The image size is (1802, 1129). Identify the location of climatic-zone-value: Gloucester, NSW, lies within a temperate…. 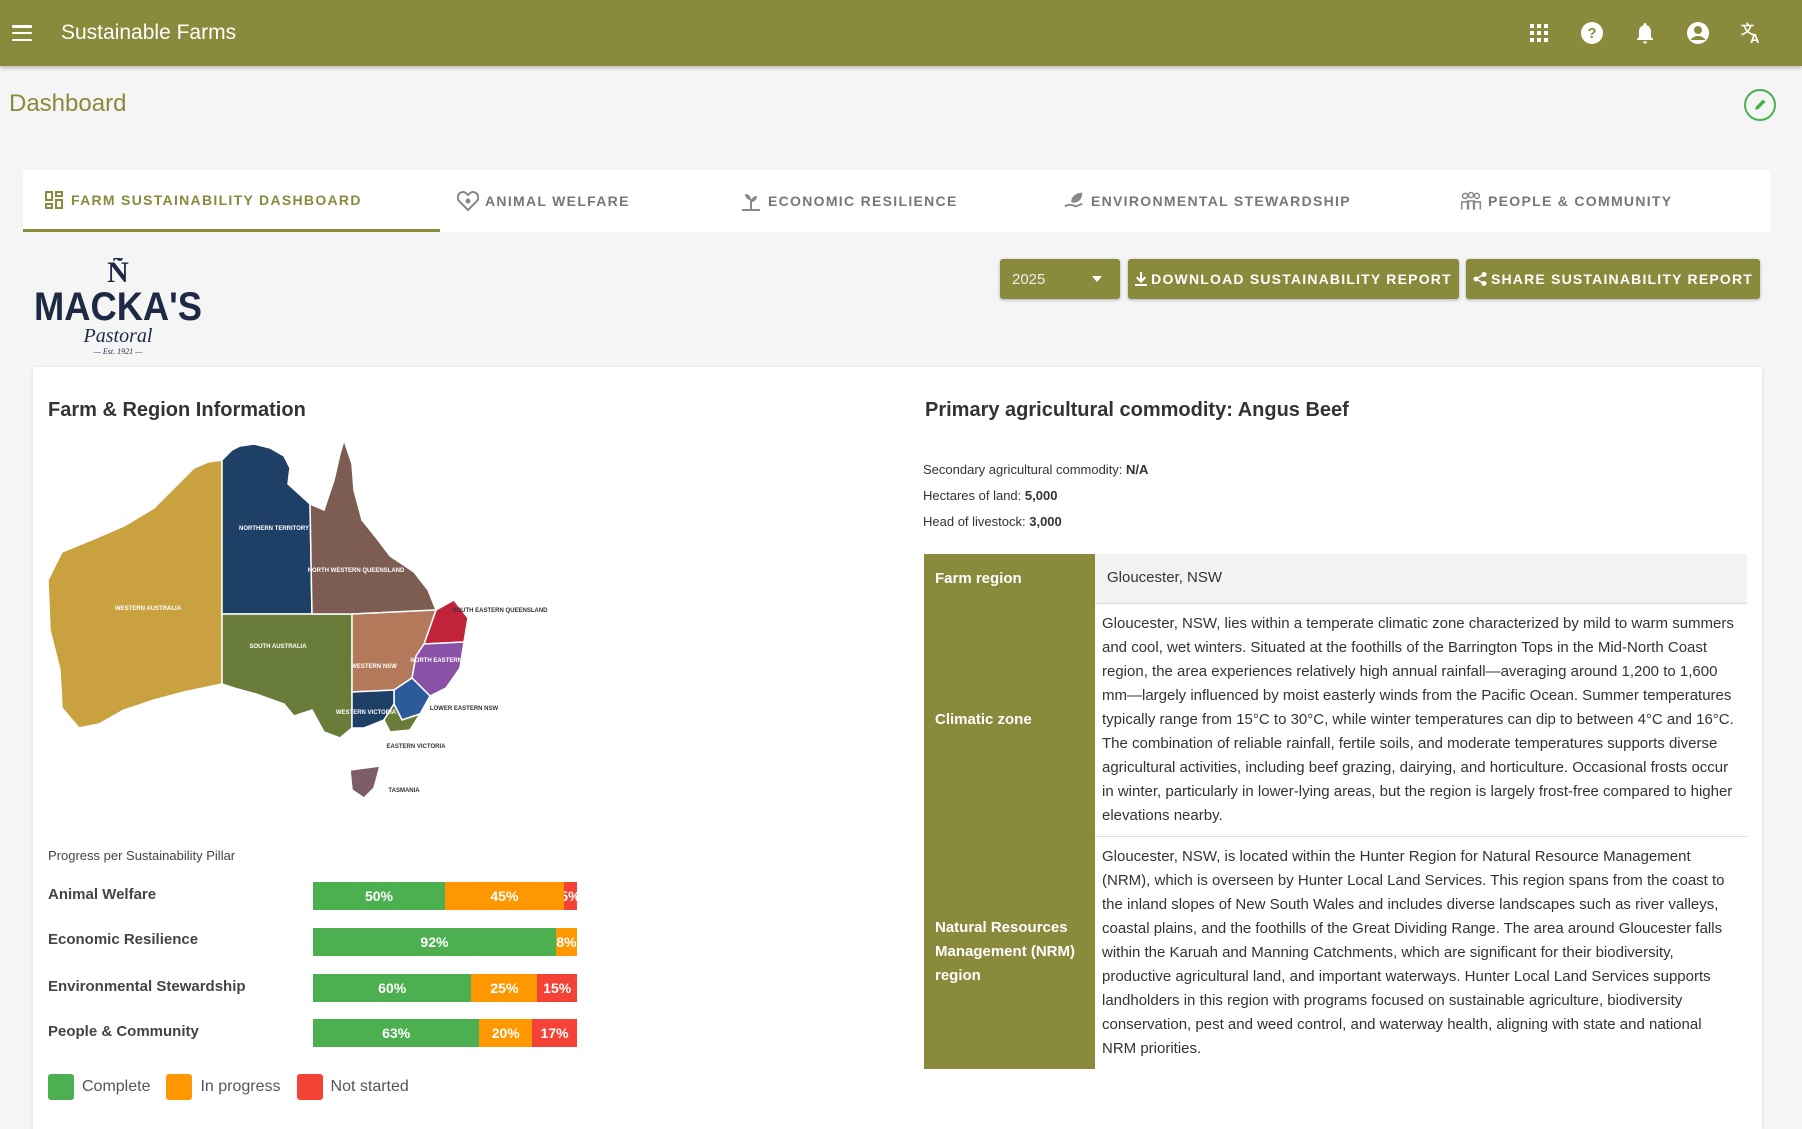
(1421, 720).